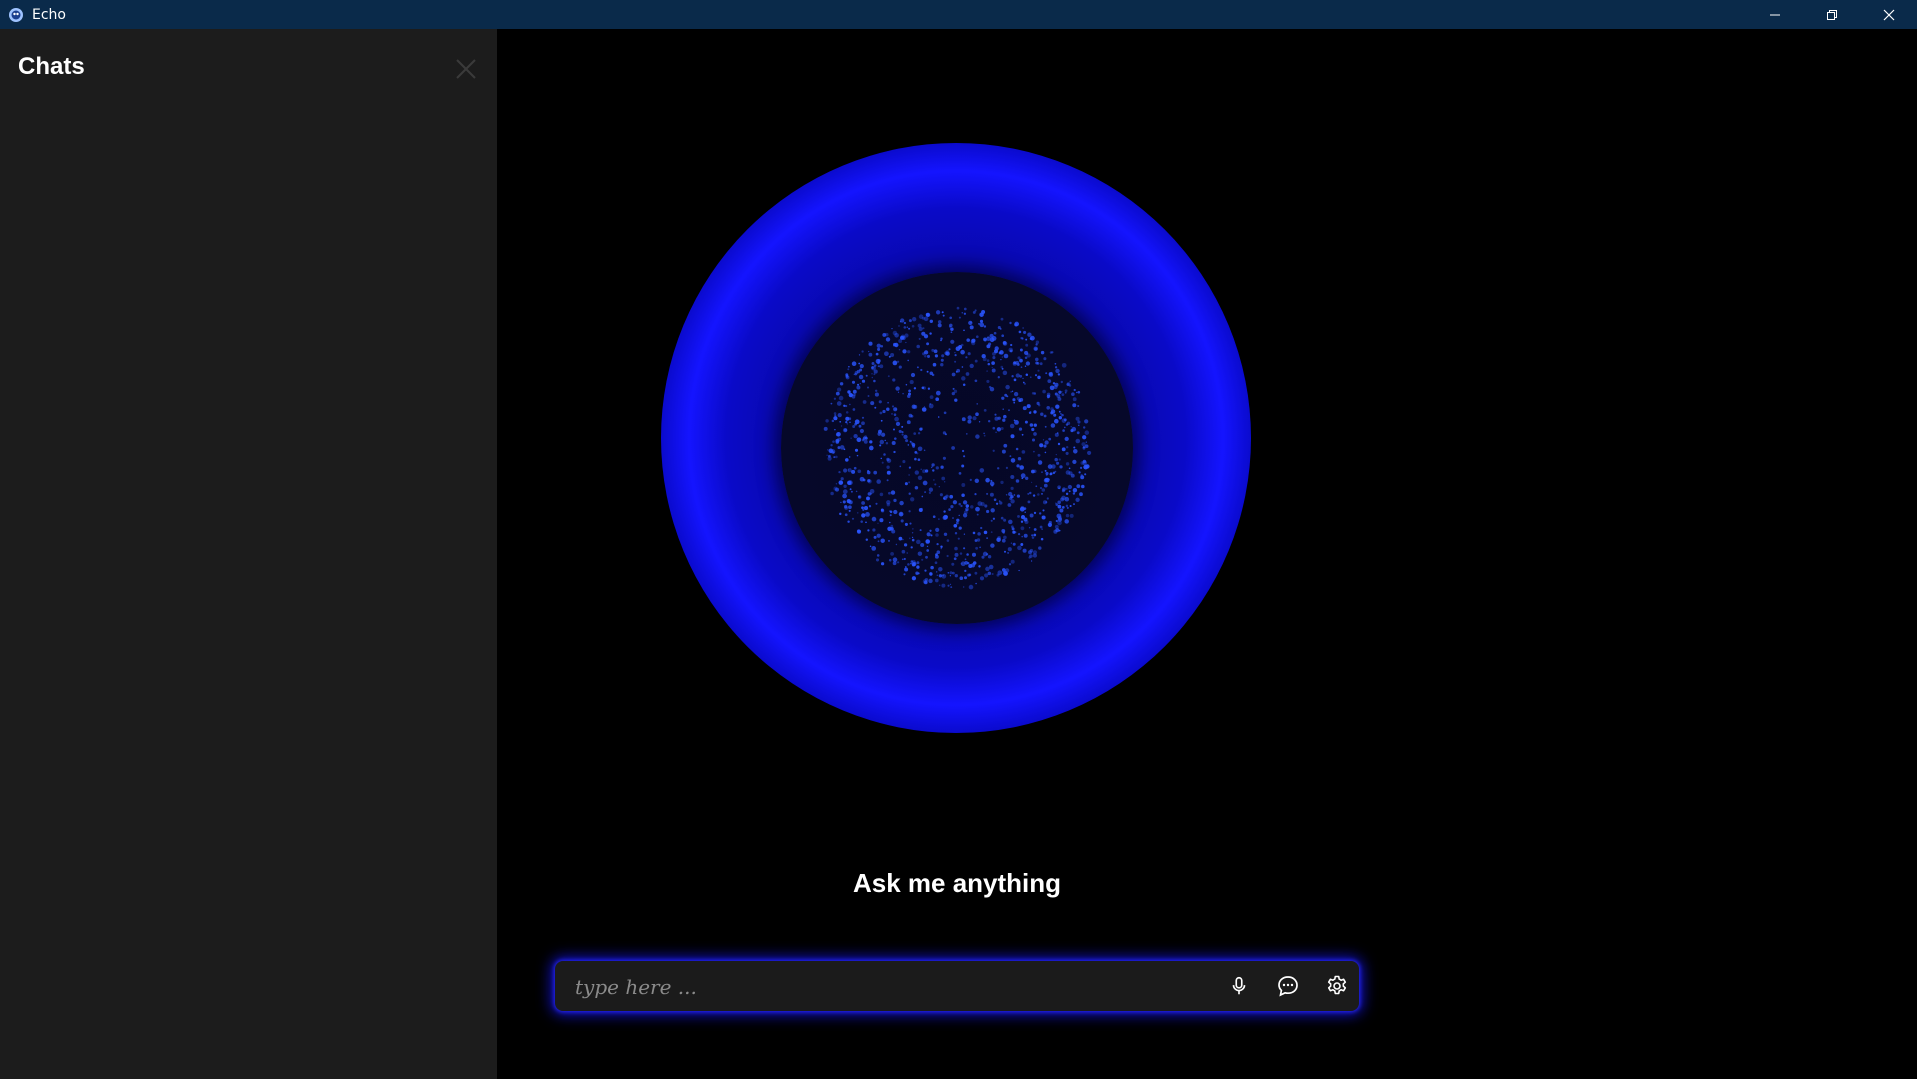  I want to click on window-controls, so click(1831, 14).